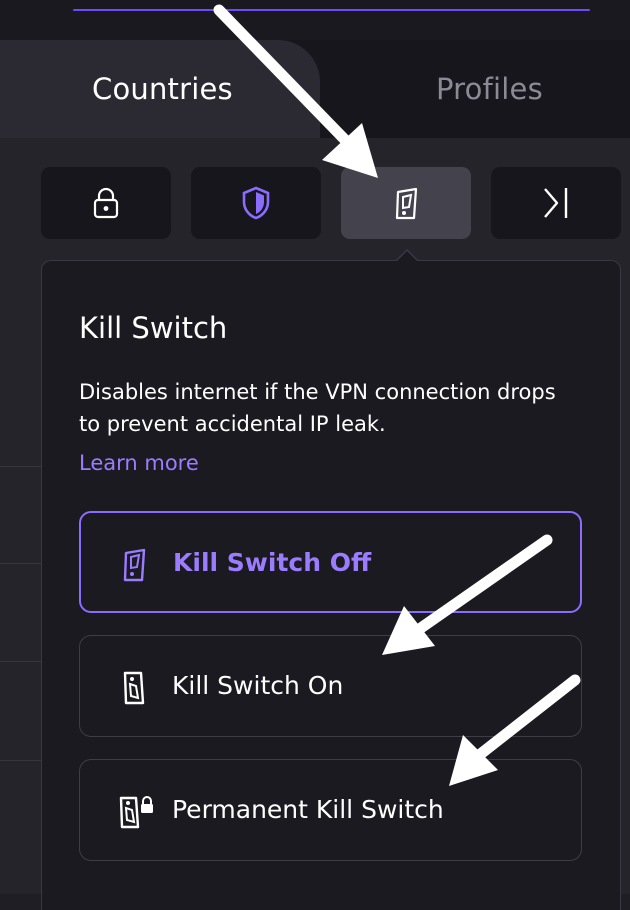 This screenshot has height=910, width=630. Describe the element at coordinates (139, 463) in the screenshot. I see `learn-more-link: Learn more` at that location.